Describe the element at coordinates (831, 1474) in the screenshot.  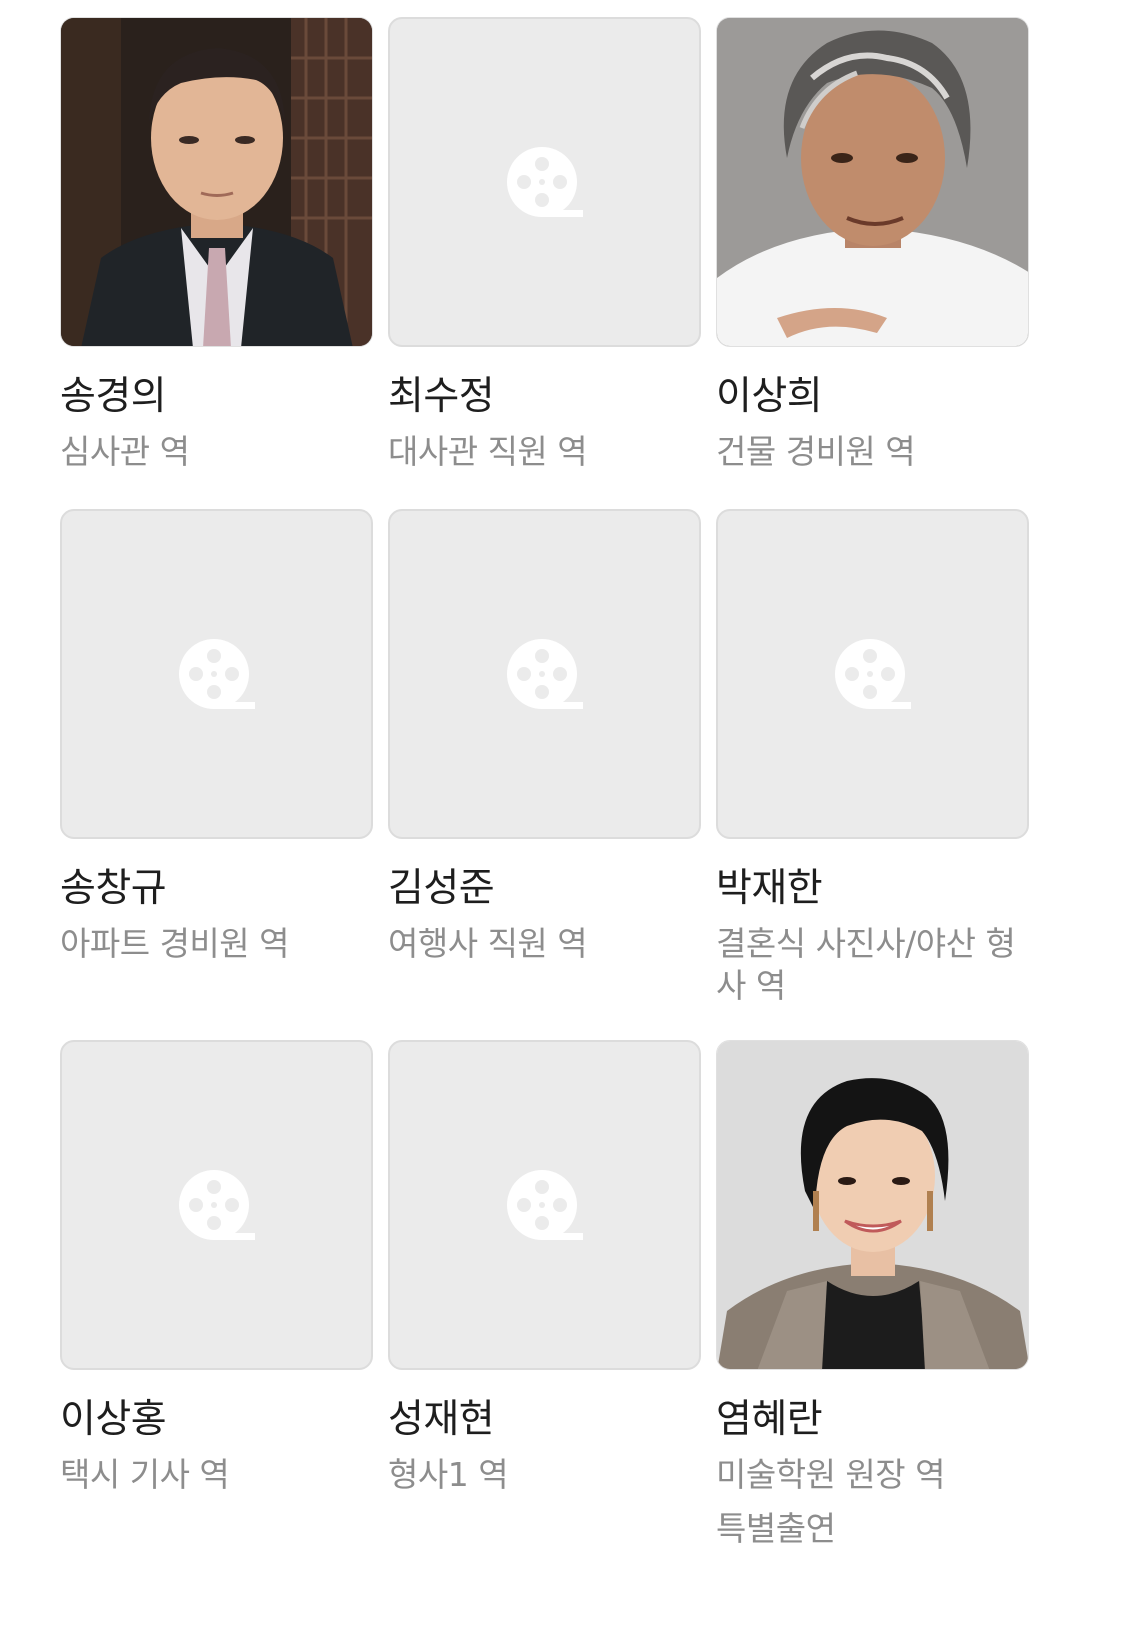
I see `actor-role: 미술학원 원장 역` at that location.